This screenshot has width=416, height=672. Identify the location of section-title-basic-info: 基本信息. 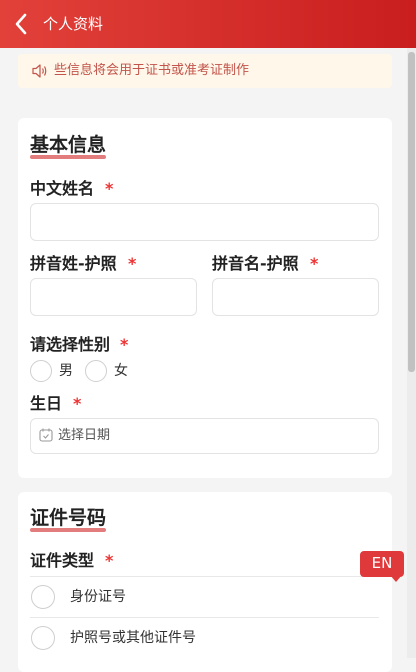
(68, 145).